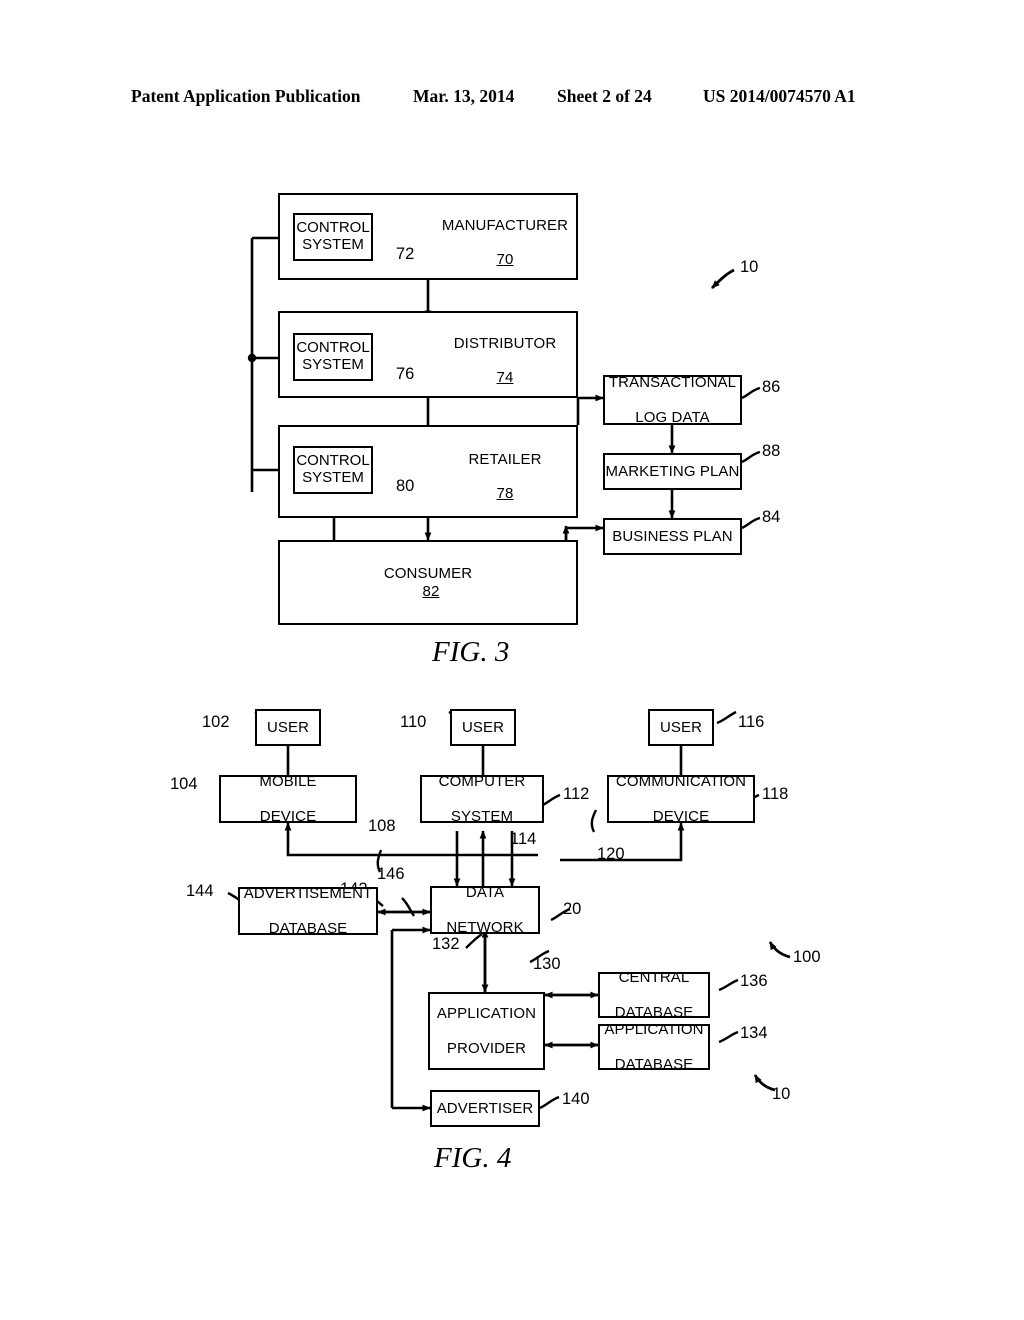  I want to click on node-business-plan: BUSINESS PLAN, so click(672, 536).